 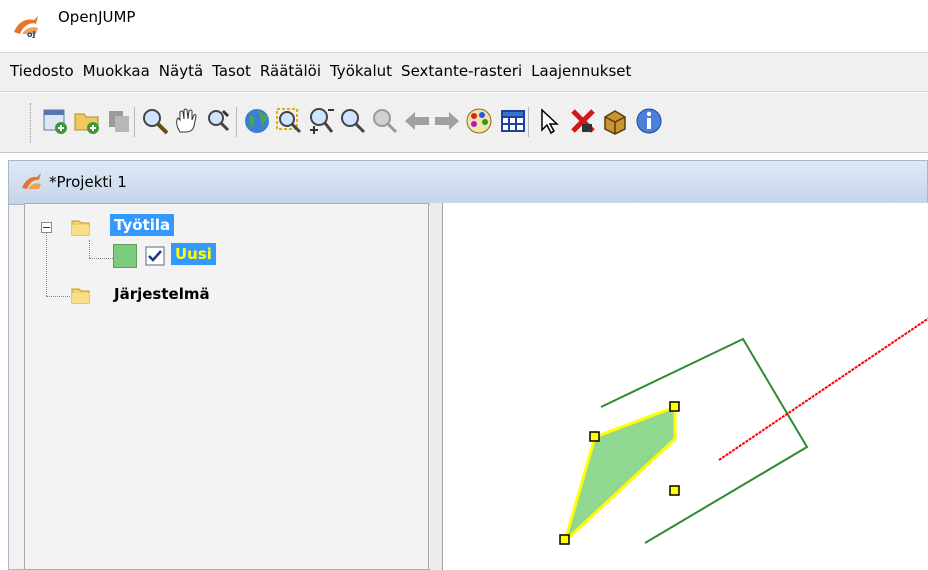 I want to click on previous-view-icon, so click(x=417, y=121).